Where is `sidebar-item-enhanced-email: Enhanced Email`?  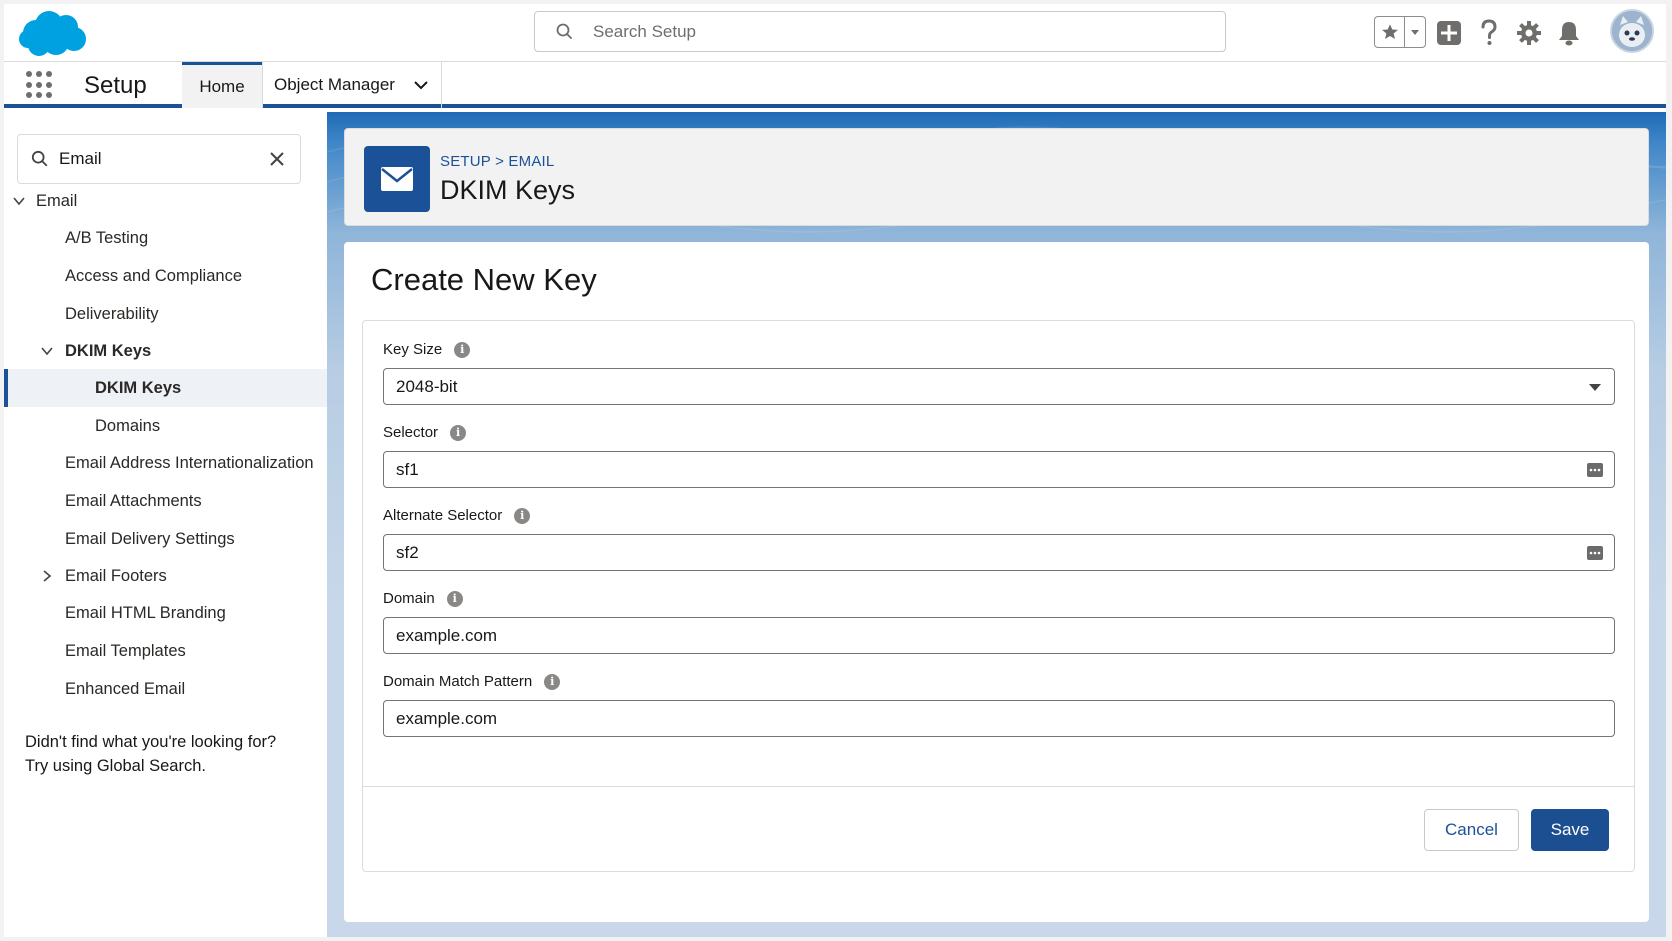
sidebar-item-enhanced-email: Enhanced Email is located at coordinates (165, 689).